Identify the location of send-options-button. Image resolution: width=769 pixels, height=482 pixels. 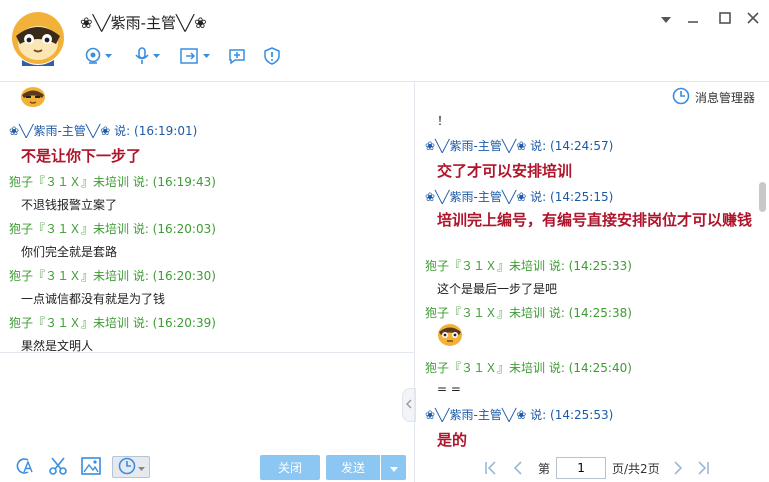
(393, 467).